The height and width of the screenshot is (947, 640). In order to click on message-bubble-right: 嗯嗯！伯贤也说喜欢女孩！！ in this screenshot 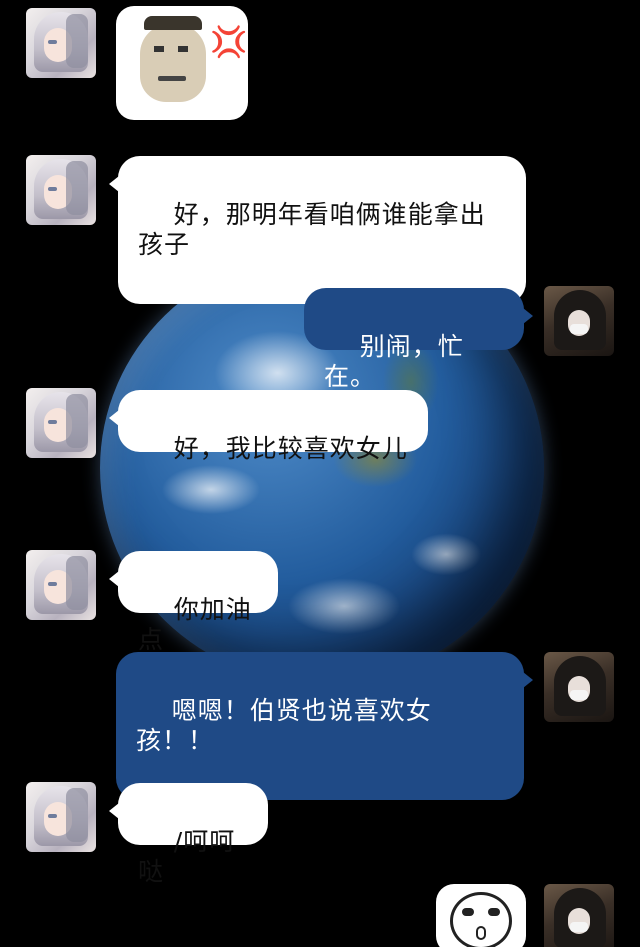, I will do `click(324, 726)`.